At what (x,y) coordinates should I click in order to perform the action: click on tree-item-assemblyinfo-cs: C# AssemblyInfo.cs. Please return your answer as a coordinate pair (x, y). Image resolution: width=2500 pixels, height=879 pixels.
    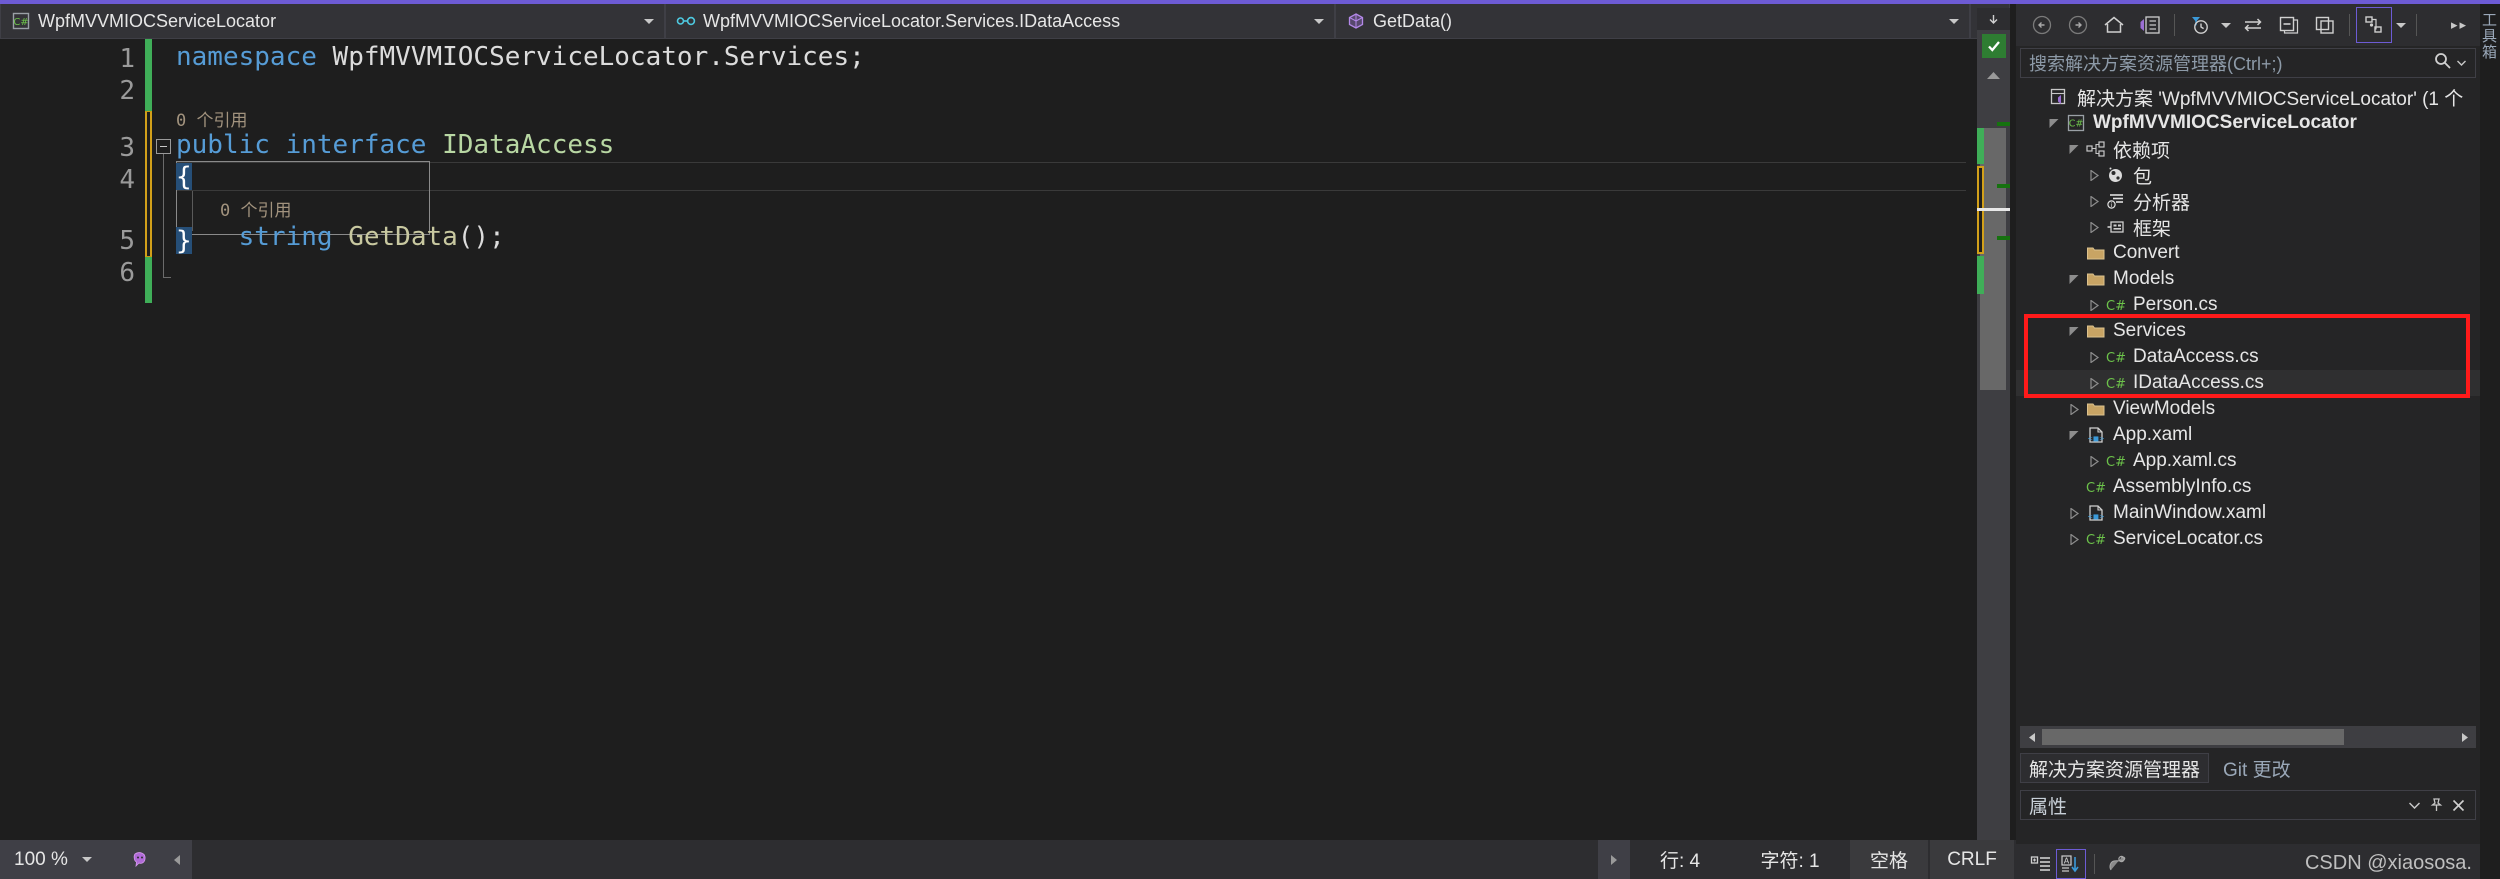
    Looking at the image, I should click on (2248, 487).